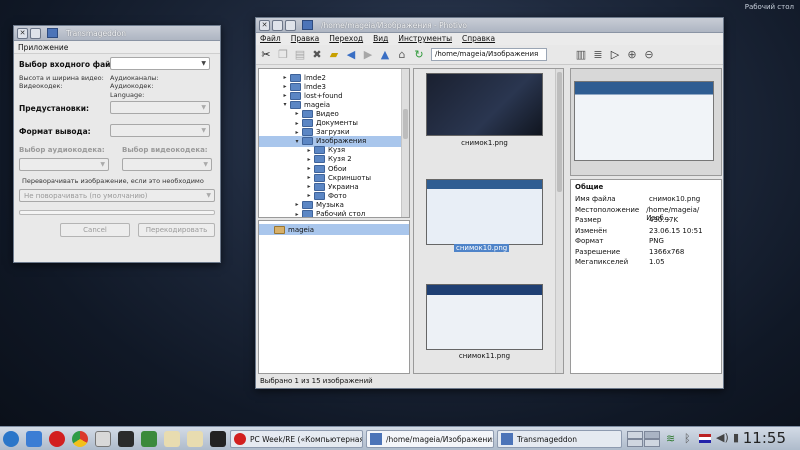  Describe the element at coordinates (489, 25) in the screenshot. I see `photivo-titlebar: ✕ /home/mageia/Изображения - Photivo` at that location.